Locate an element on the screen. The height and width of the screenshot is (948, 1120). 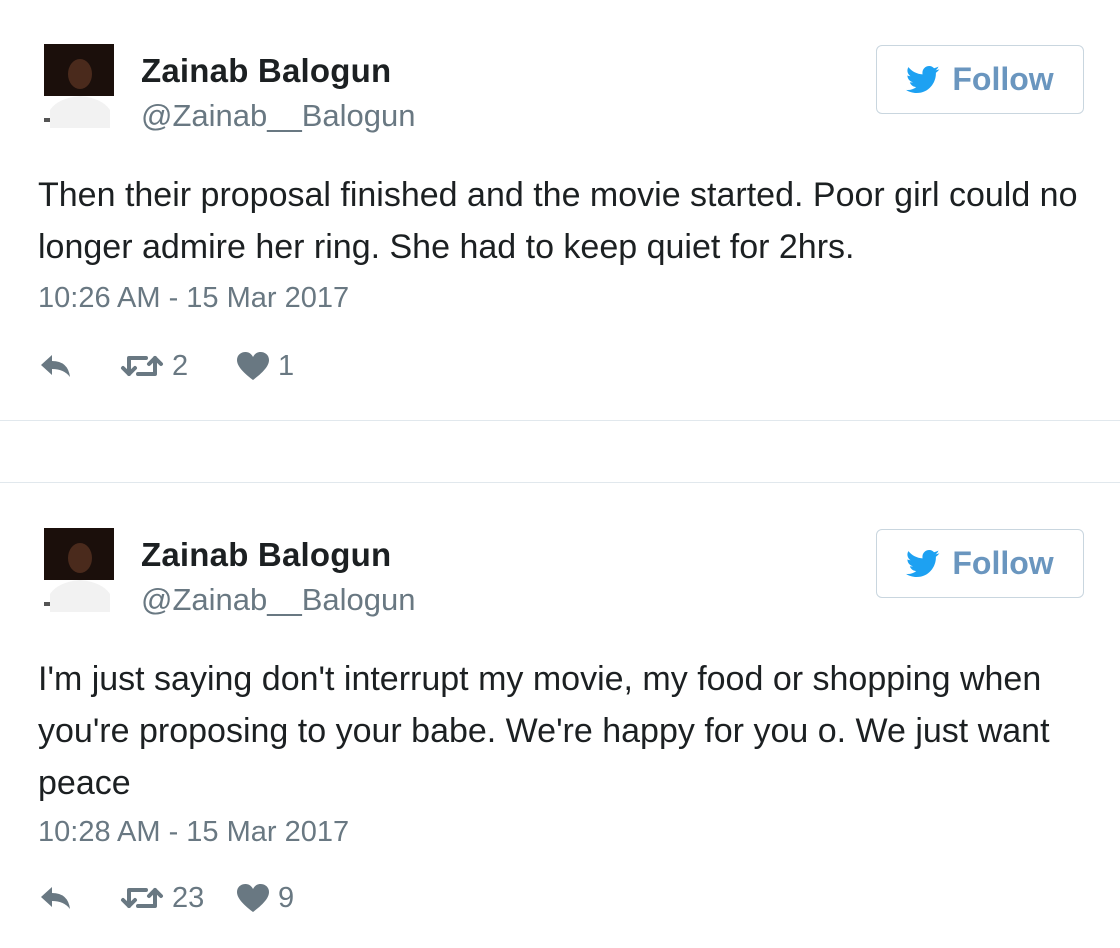
tweet-timestamp: 10:26 AM - 15 Mar 2017 is located at coordinates (193, 298).